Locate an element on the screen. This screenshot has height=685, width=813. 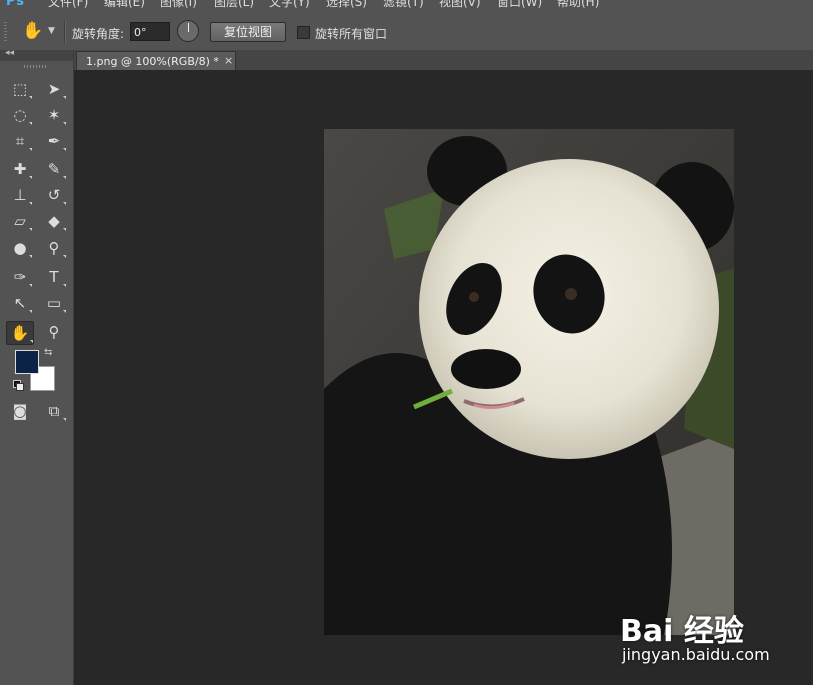
document-tab-title: 1.png @ 100%(RGB/8) * is located at coordinates (152, 61).